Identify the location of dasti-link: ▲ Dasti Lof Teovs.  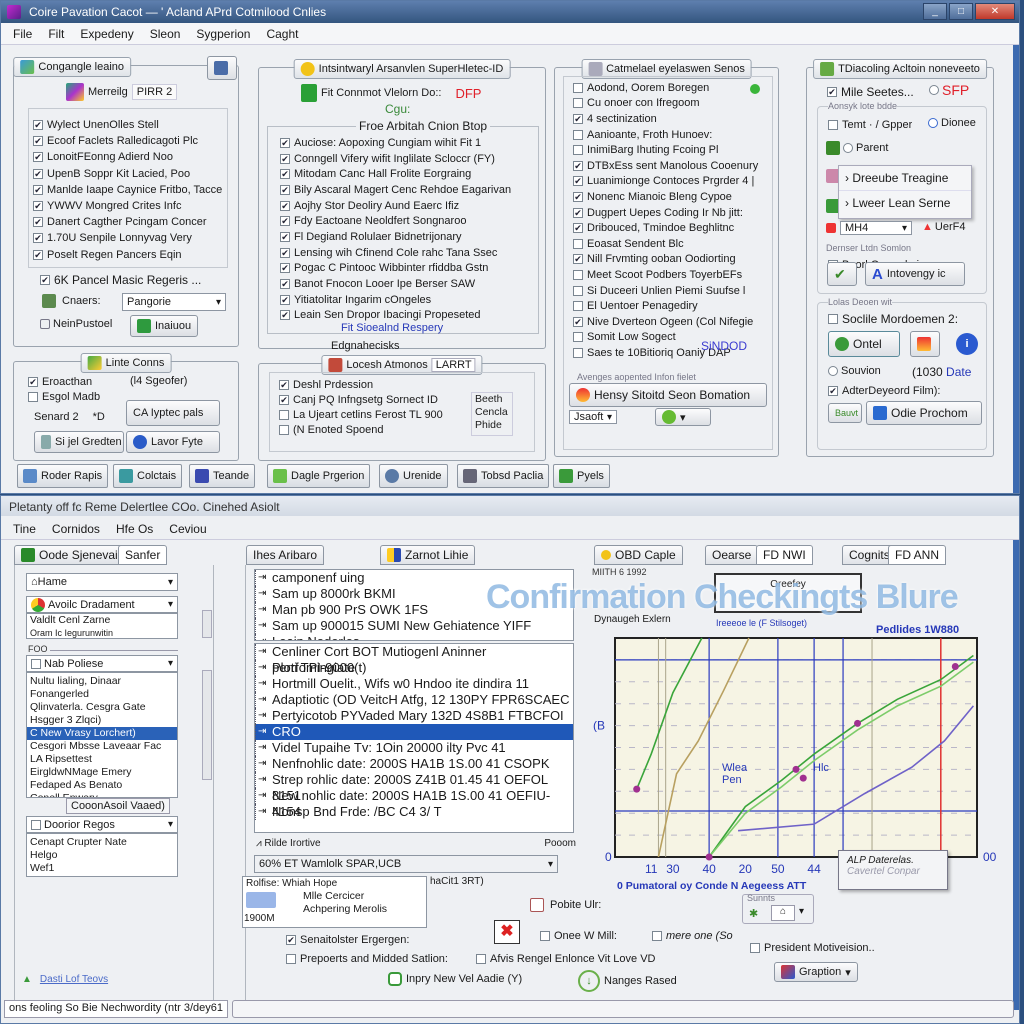
(65, 979).